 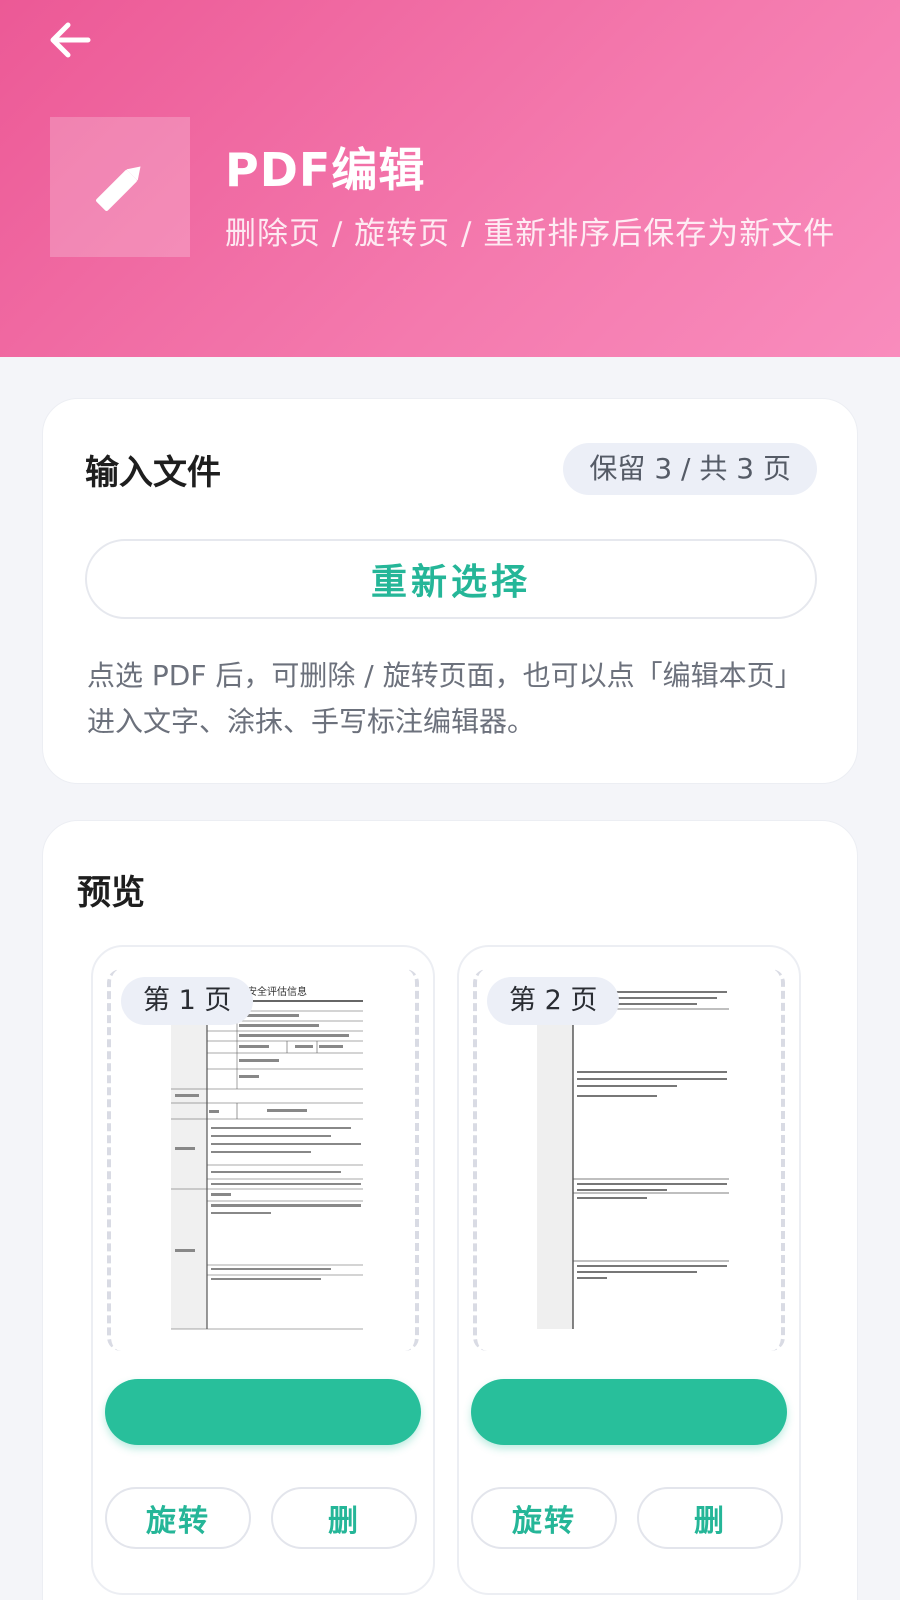 I want to click on page-1-doc-title: 安全评估信息, so click(x=277, y=991).